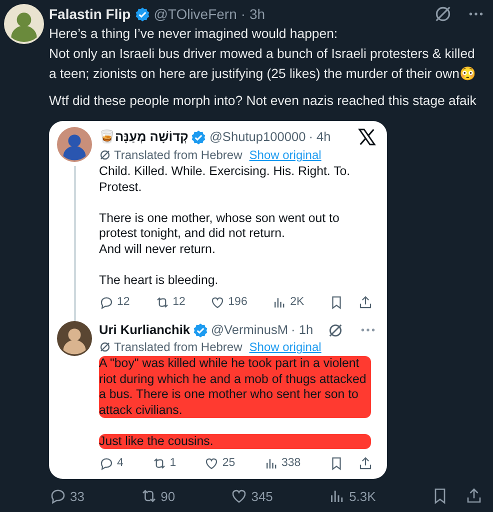 The image size is (493, 512). What do you see at coordinates (229, 303) in the screenshot?
I see `like-button: 196` at bounding box center [229, 303].